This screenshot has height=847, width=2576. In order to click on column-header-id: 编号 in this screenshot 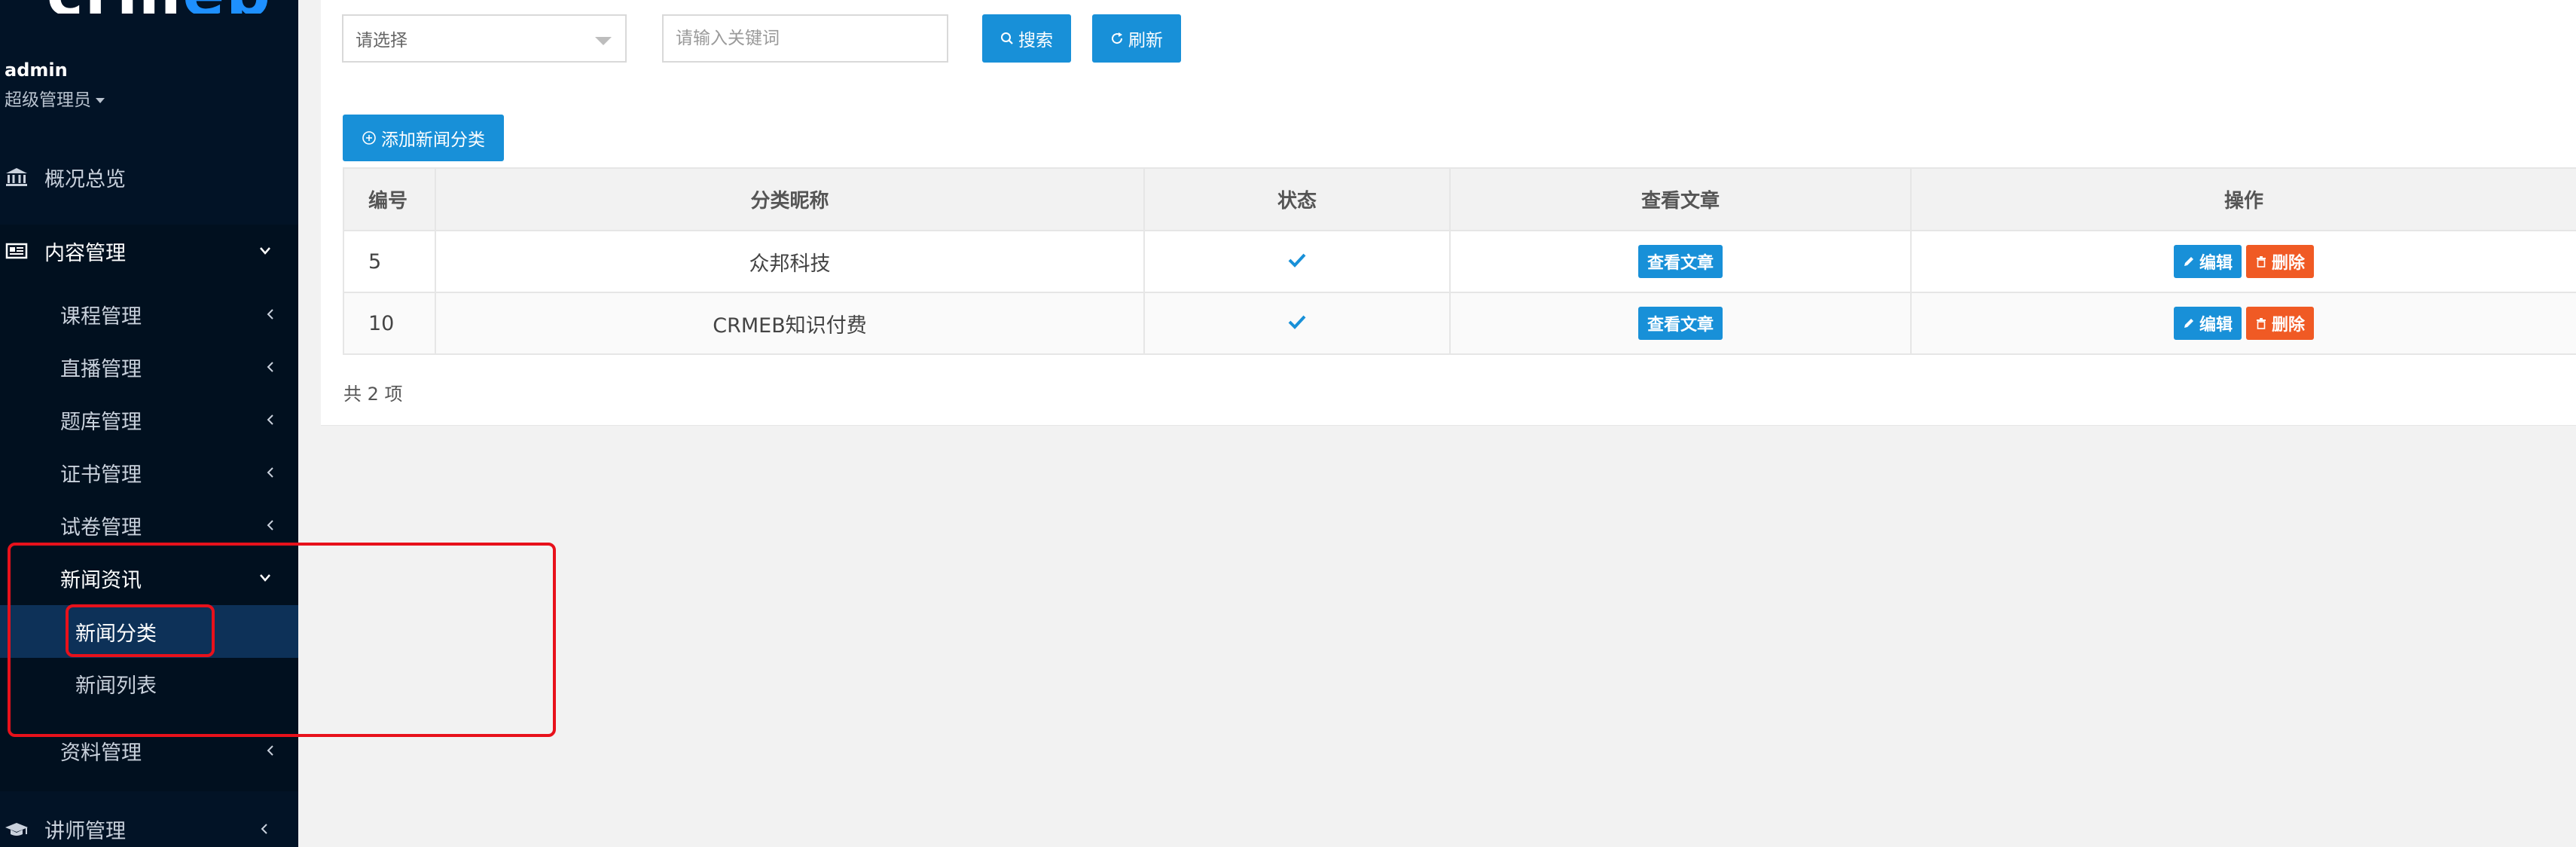, I will do `click(390, 199)`.